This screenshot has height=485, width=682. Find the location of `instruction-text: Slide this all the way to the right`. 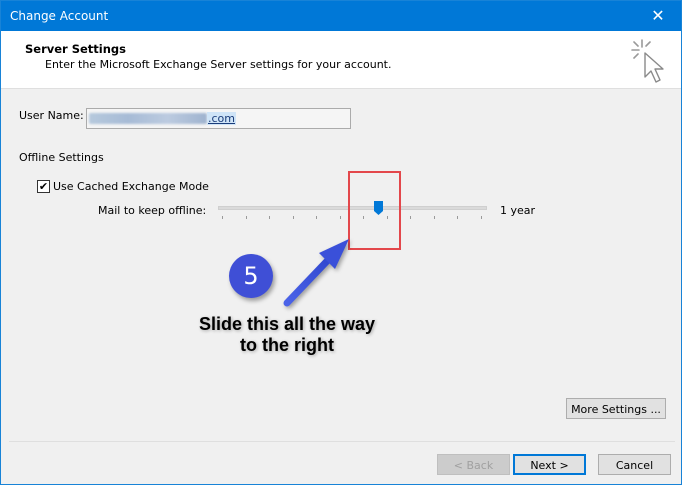

instruction-text: Slide this all the way to the right is located at coordinates (287, 335).